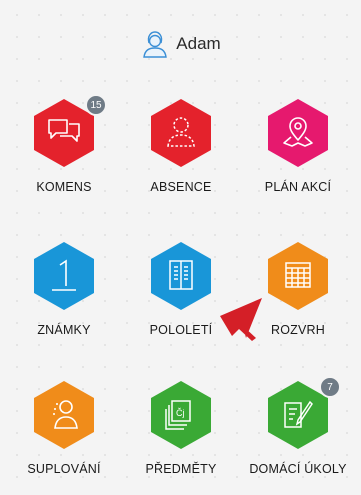 The image size is (361, 495). I want to click on timetable-grid-icon, so click(298, 275).